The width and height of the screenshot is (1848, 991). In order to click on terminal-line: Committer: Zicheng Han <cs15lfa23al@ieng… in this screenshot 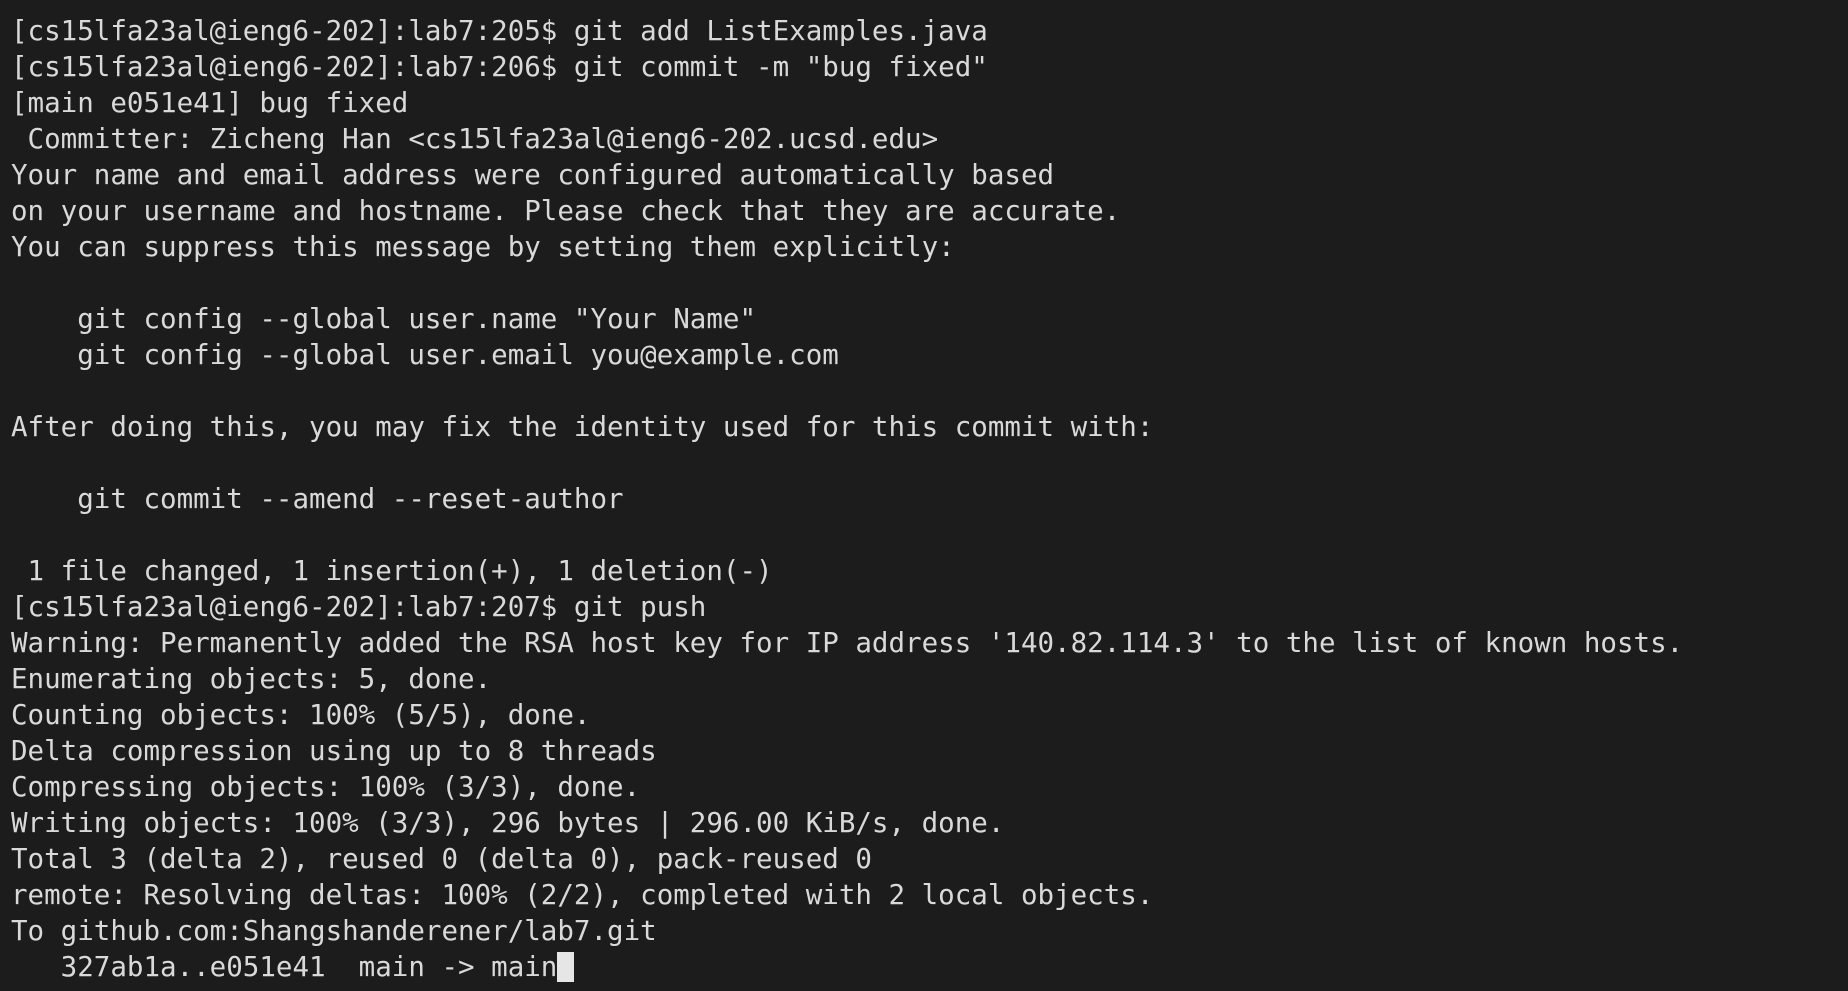, I will do `click(475, 139)`.